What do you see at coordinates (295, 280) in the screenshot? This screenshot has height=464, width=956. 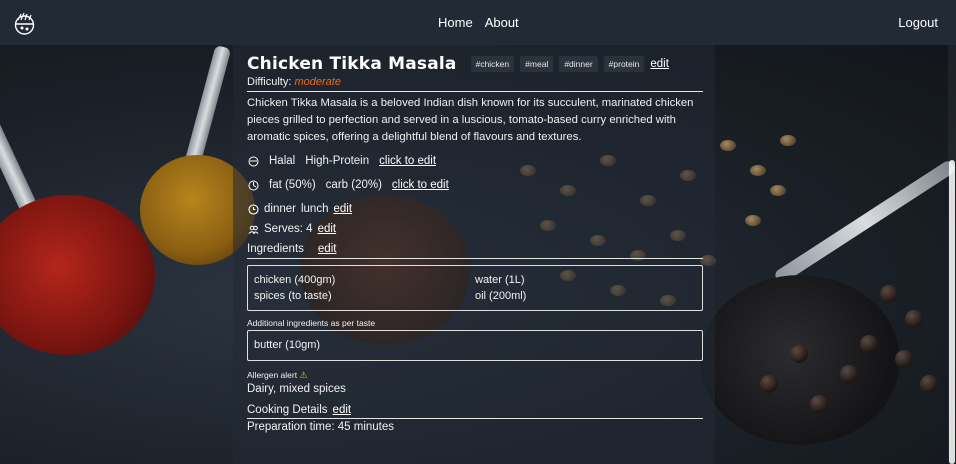 I see `ingredient-item: chicken (400gm)` at bounding box center [295, 280].